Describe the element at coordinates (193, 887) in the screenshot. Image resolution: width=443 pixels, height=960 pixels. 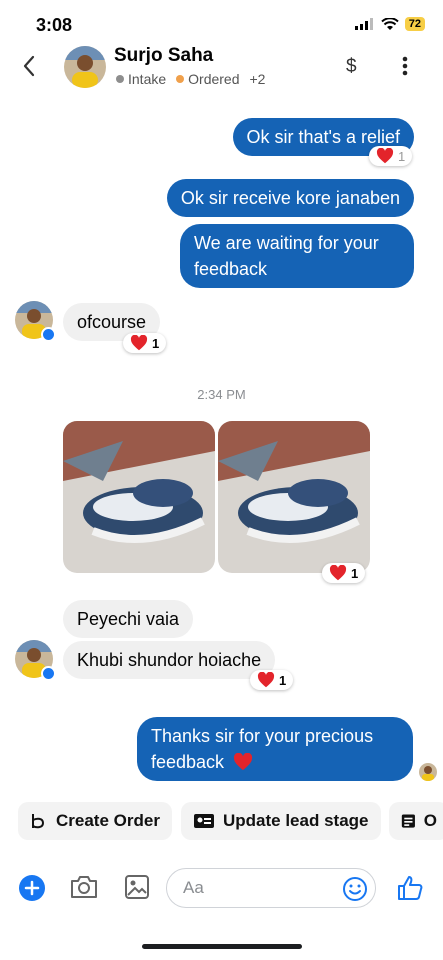
I see `message-input-placeholder: Aa` at that location.